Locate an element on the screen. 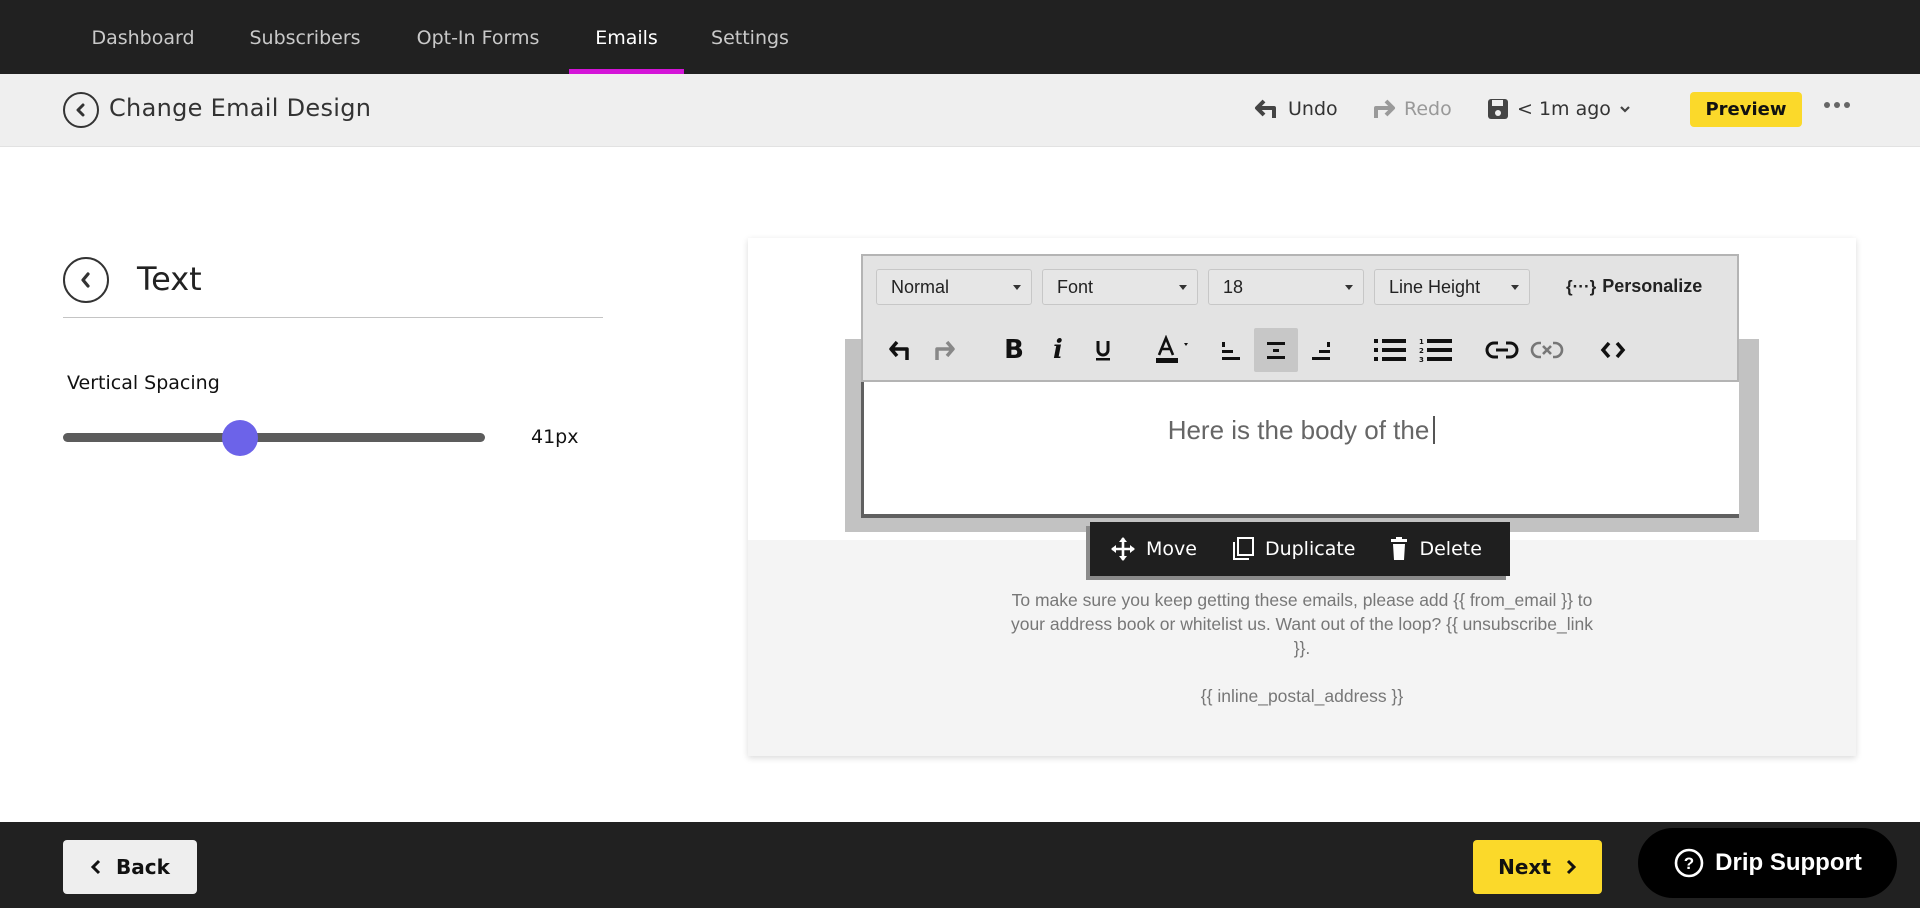 This screenshot has height=908, width=1920. nav-tab-emails: Emails is located at coordinates (626, 37).